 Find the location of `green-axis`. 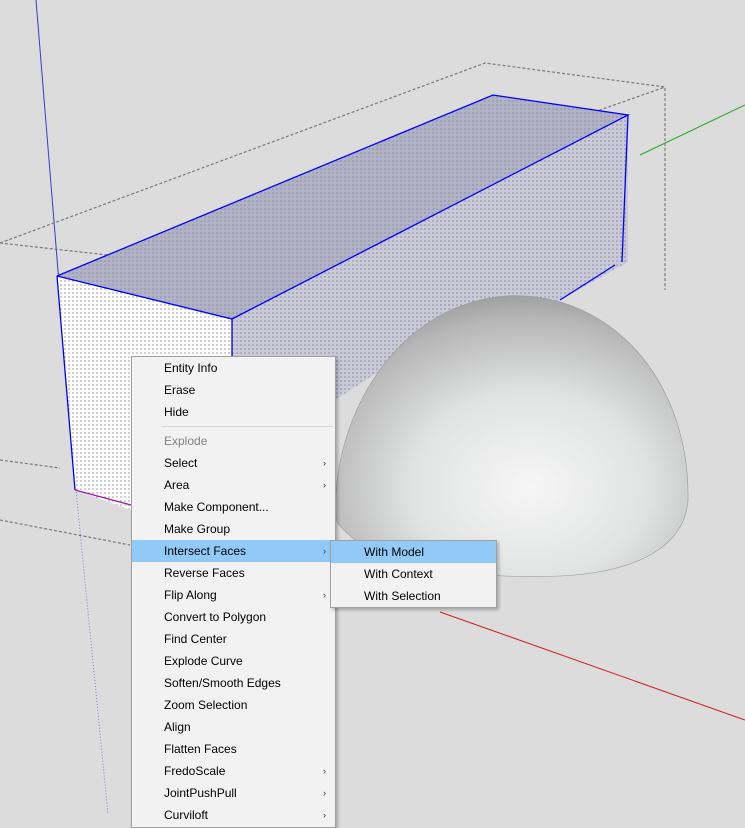

green-axis is located at coordinates (692, 130).